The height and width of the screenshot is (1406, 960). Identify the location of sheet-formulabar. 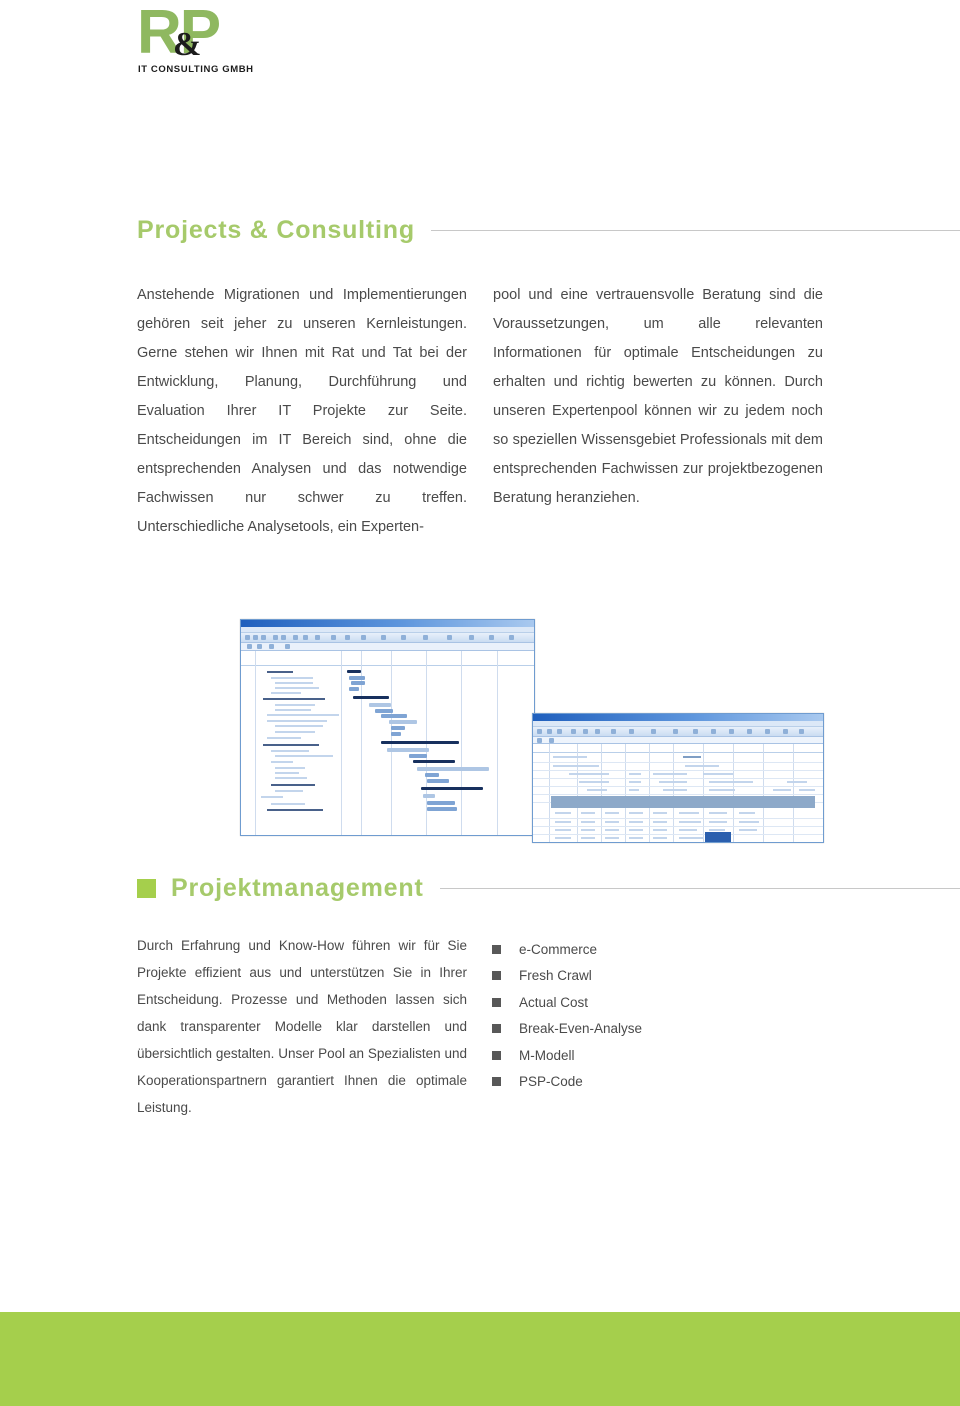
(678, 740).